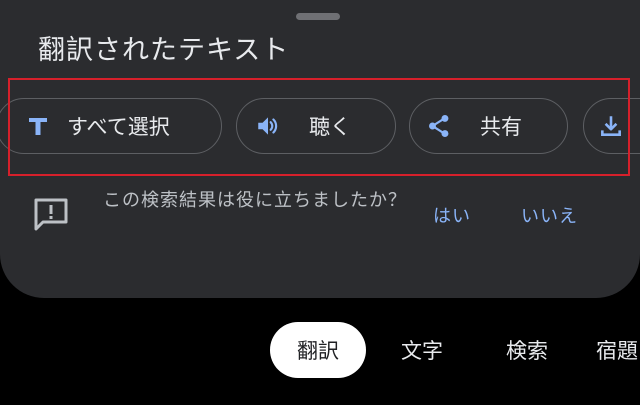 This screenshot has height=405, width=640. Describe the element at coordinates (318, 350) in the screenshot. I see `tab-translate: 翻訳` at that location.